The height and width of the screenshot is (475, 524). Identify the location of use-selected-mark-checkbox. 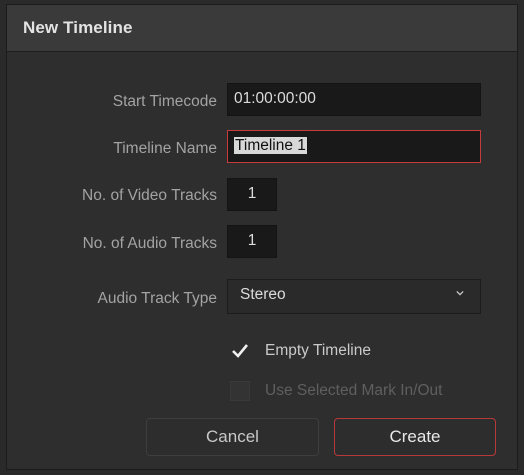
(240, 391).